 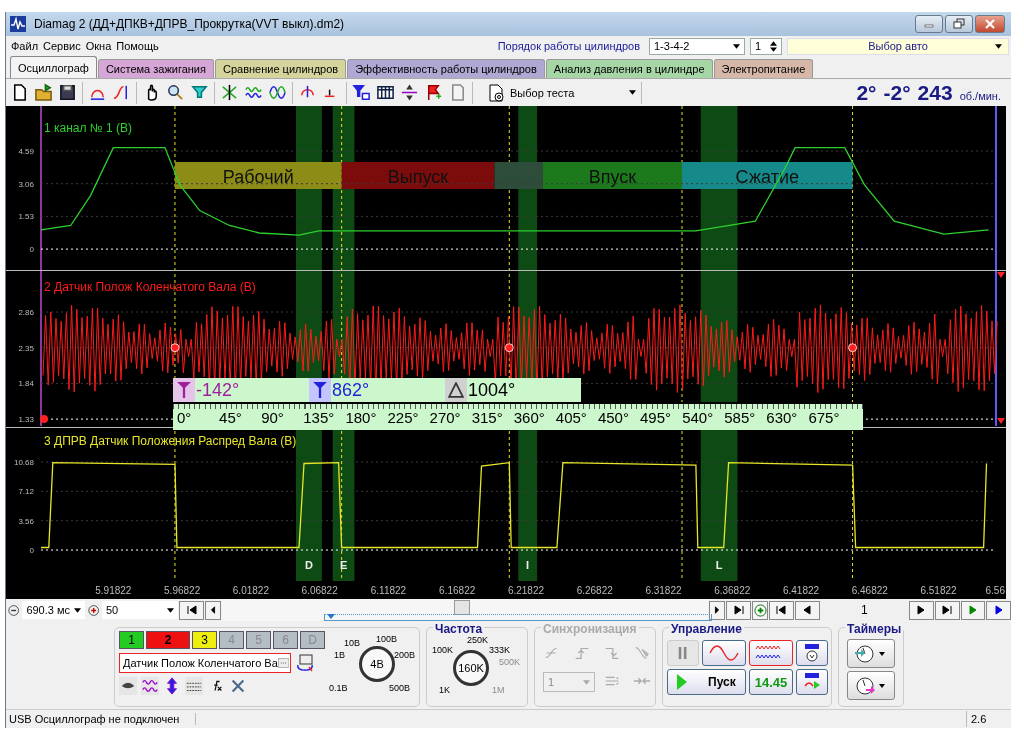 I want to click on band-label: E, so click(x=343, y=565).